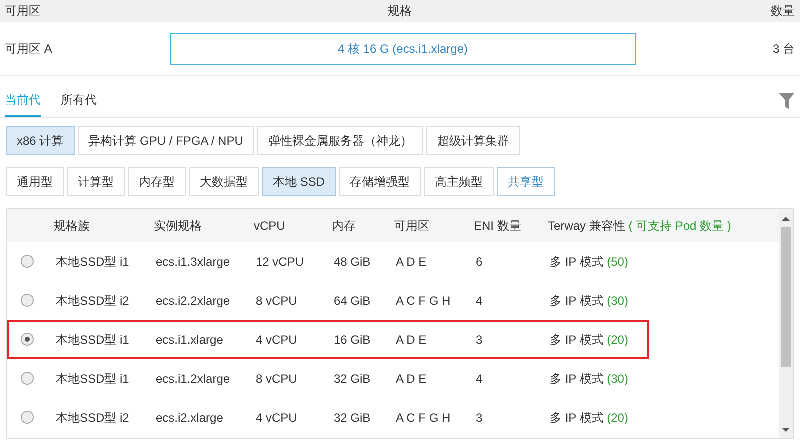 This screenshot has height=441, width=800. What do you see at coordinates (166, 140) in the screenshot?
I see `architecture-button: 异构计算 GPU / FPGA / NPU` at bounding box center [166, 140].